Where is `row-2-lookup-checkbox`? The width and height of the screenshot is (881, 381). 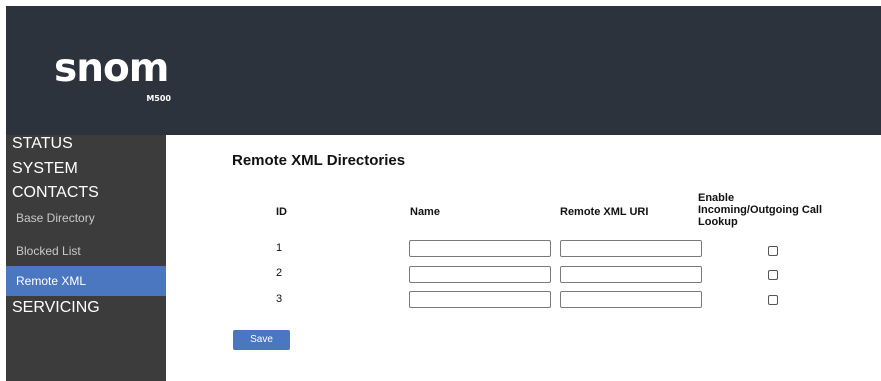 row-2-lookup-checkbox is located at coordinates (773, 275).